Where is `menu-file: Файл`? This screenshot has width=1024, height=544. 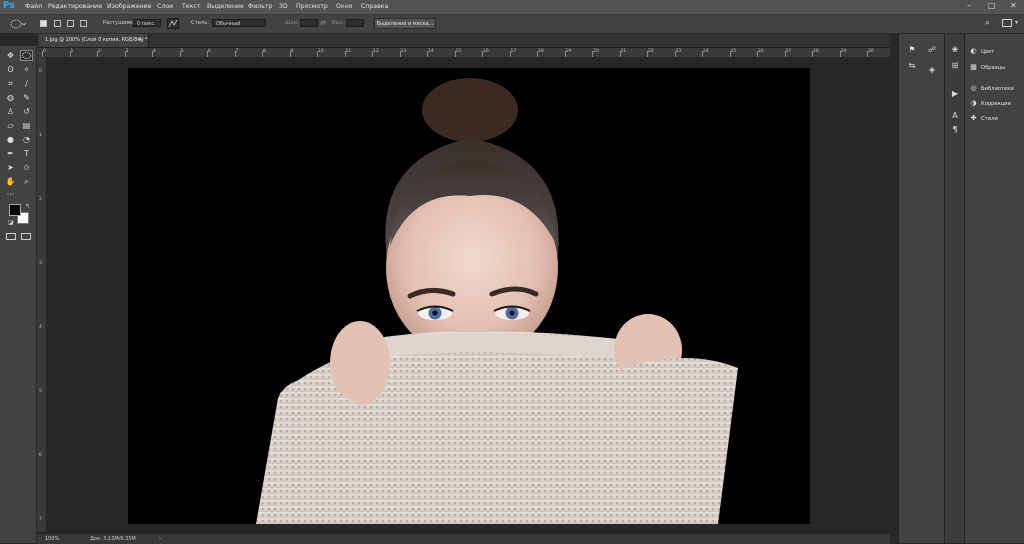 menu-file: Файл is located at coordinates (33, 6).